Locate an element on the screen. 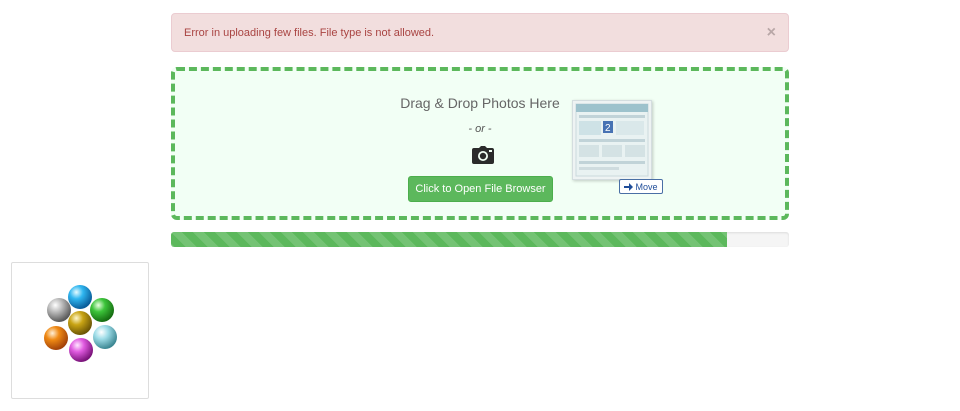  dropzone-title: Drag & Drop Photos Here is located at coordinates (480, 103).